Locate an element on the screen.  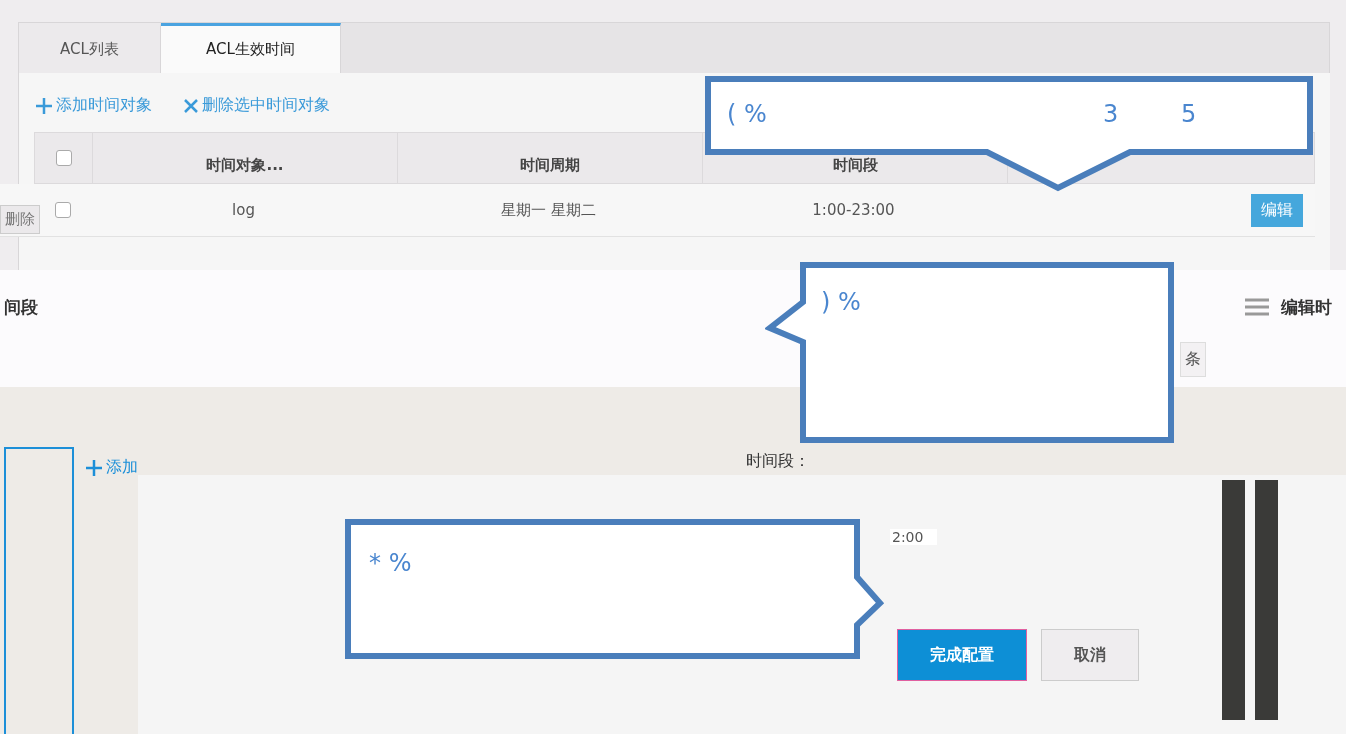
edit-button: 编辑 is located at coordinates (1277, 210).